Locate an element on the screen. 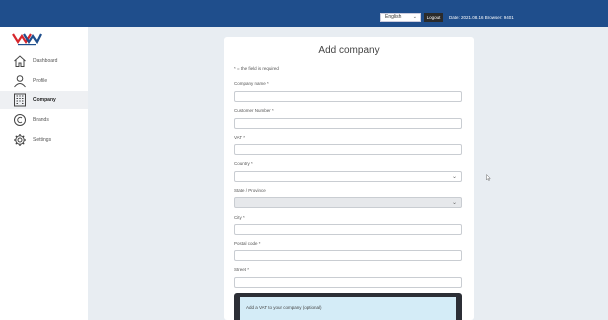  sidebar-item-profile: Profile is located at coordinates (44, 81).